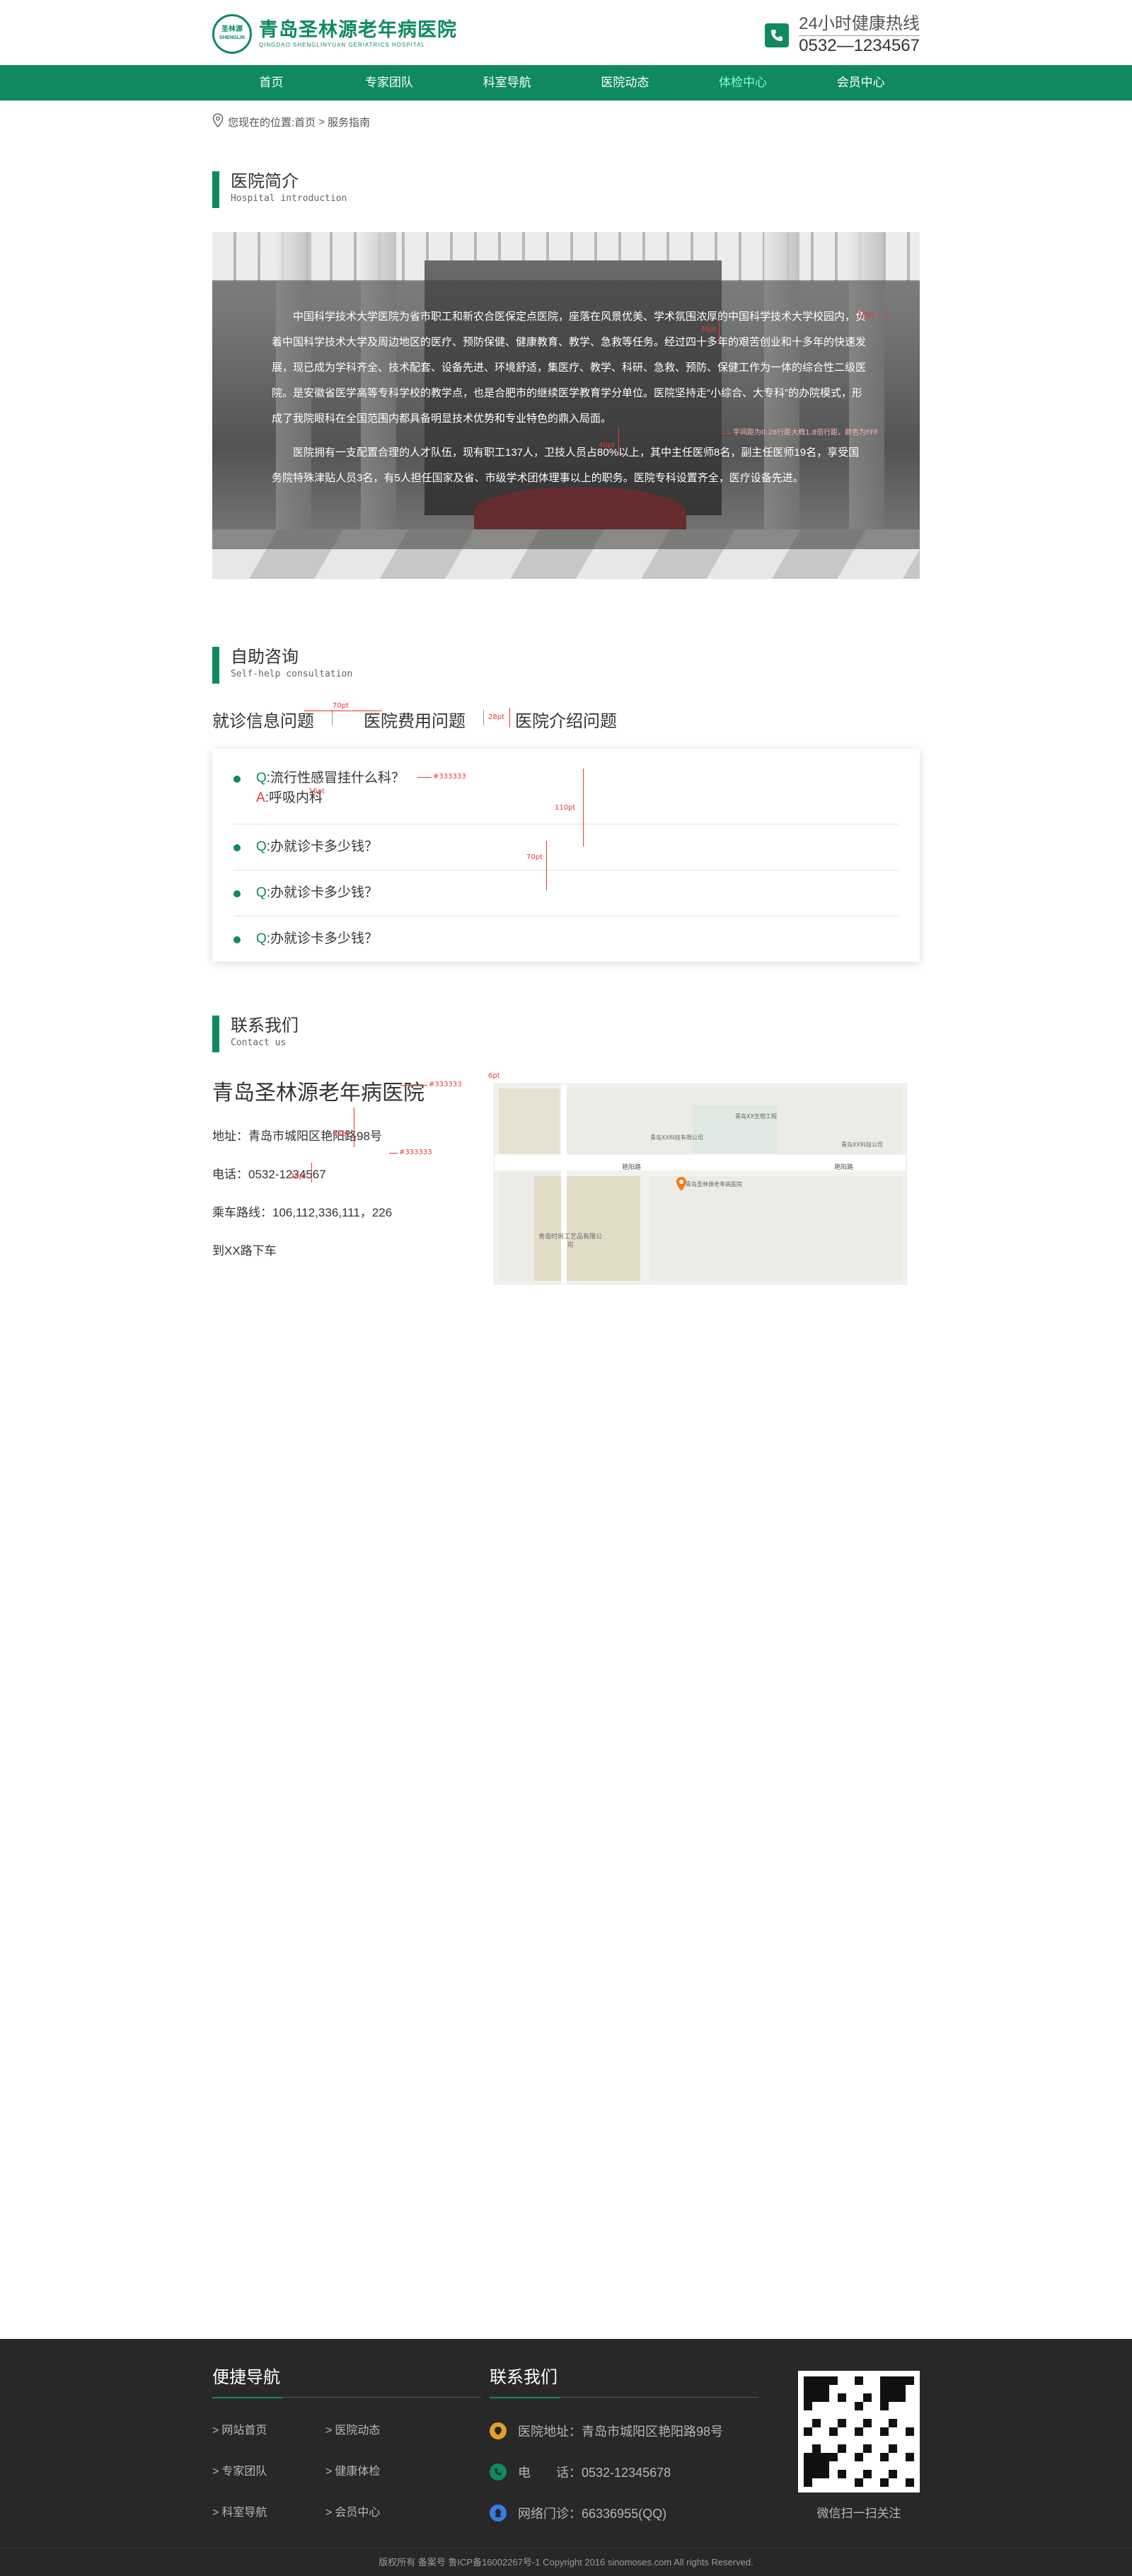 Image resolution: width=1132 pixels, height=2576 pixels. What do you see at coordinates (268, 2513) in the screenshot?
I see `footer-link: > 科室导航` at bounding box center [268, 2513].